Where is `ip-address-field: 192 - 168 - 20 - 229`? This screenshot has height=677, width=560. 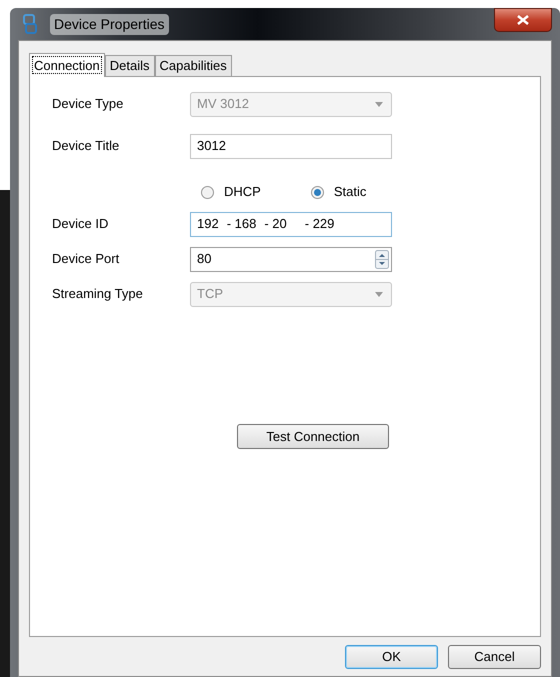
ip-address-field: 192 - 168 - 20 - 229 is located at coordinates (291, 224).